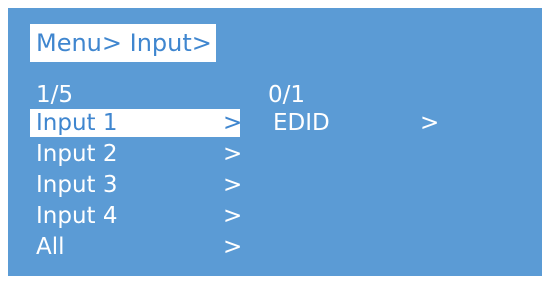 The height and width of the screenshot is (282, 549). I want to click on left-page-indicator: 1/5, so click(55, 95).